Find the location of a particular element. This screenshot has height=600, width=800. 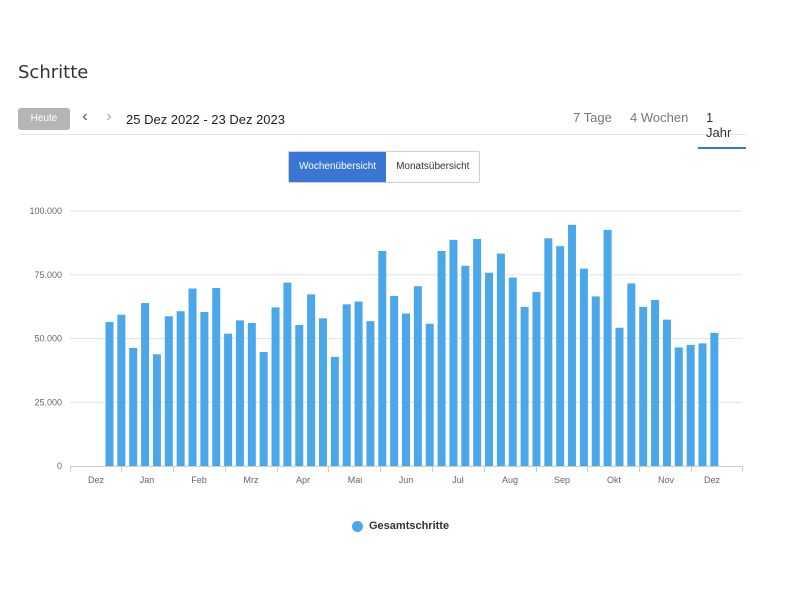

x-tick-label: Jul is located at coordinates (458, 480).